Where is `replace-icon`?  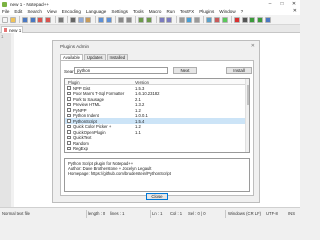
replace-icon is located at coordinates (128, 19).